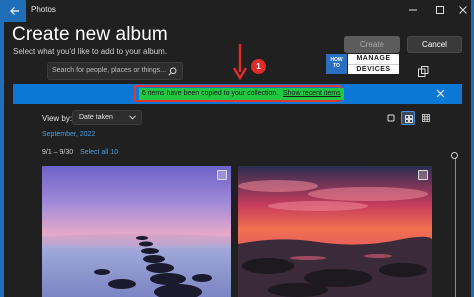  I want to click on back-arrow-icon, so click(14, 11).